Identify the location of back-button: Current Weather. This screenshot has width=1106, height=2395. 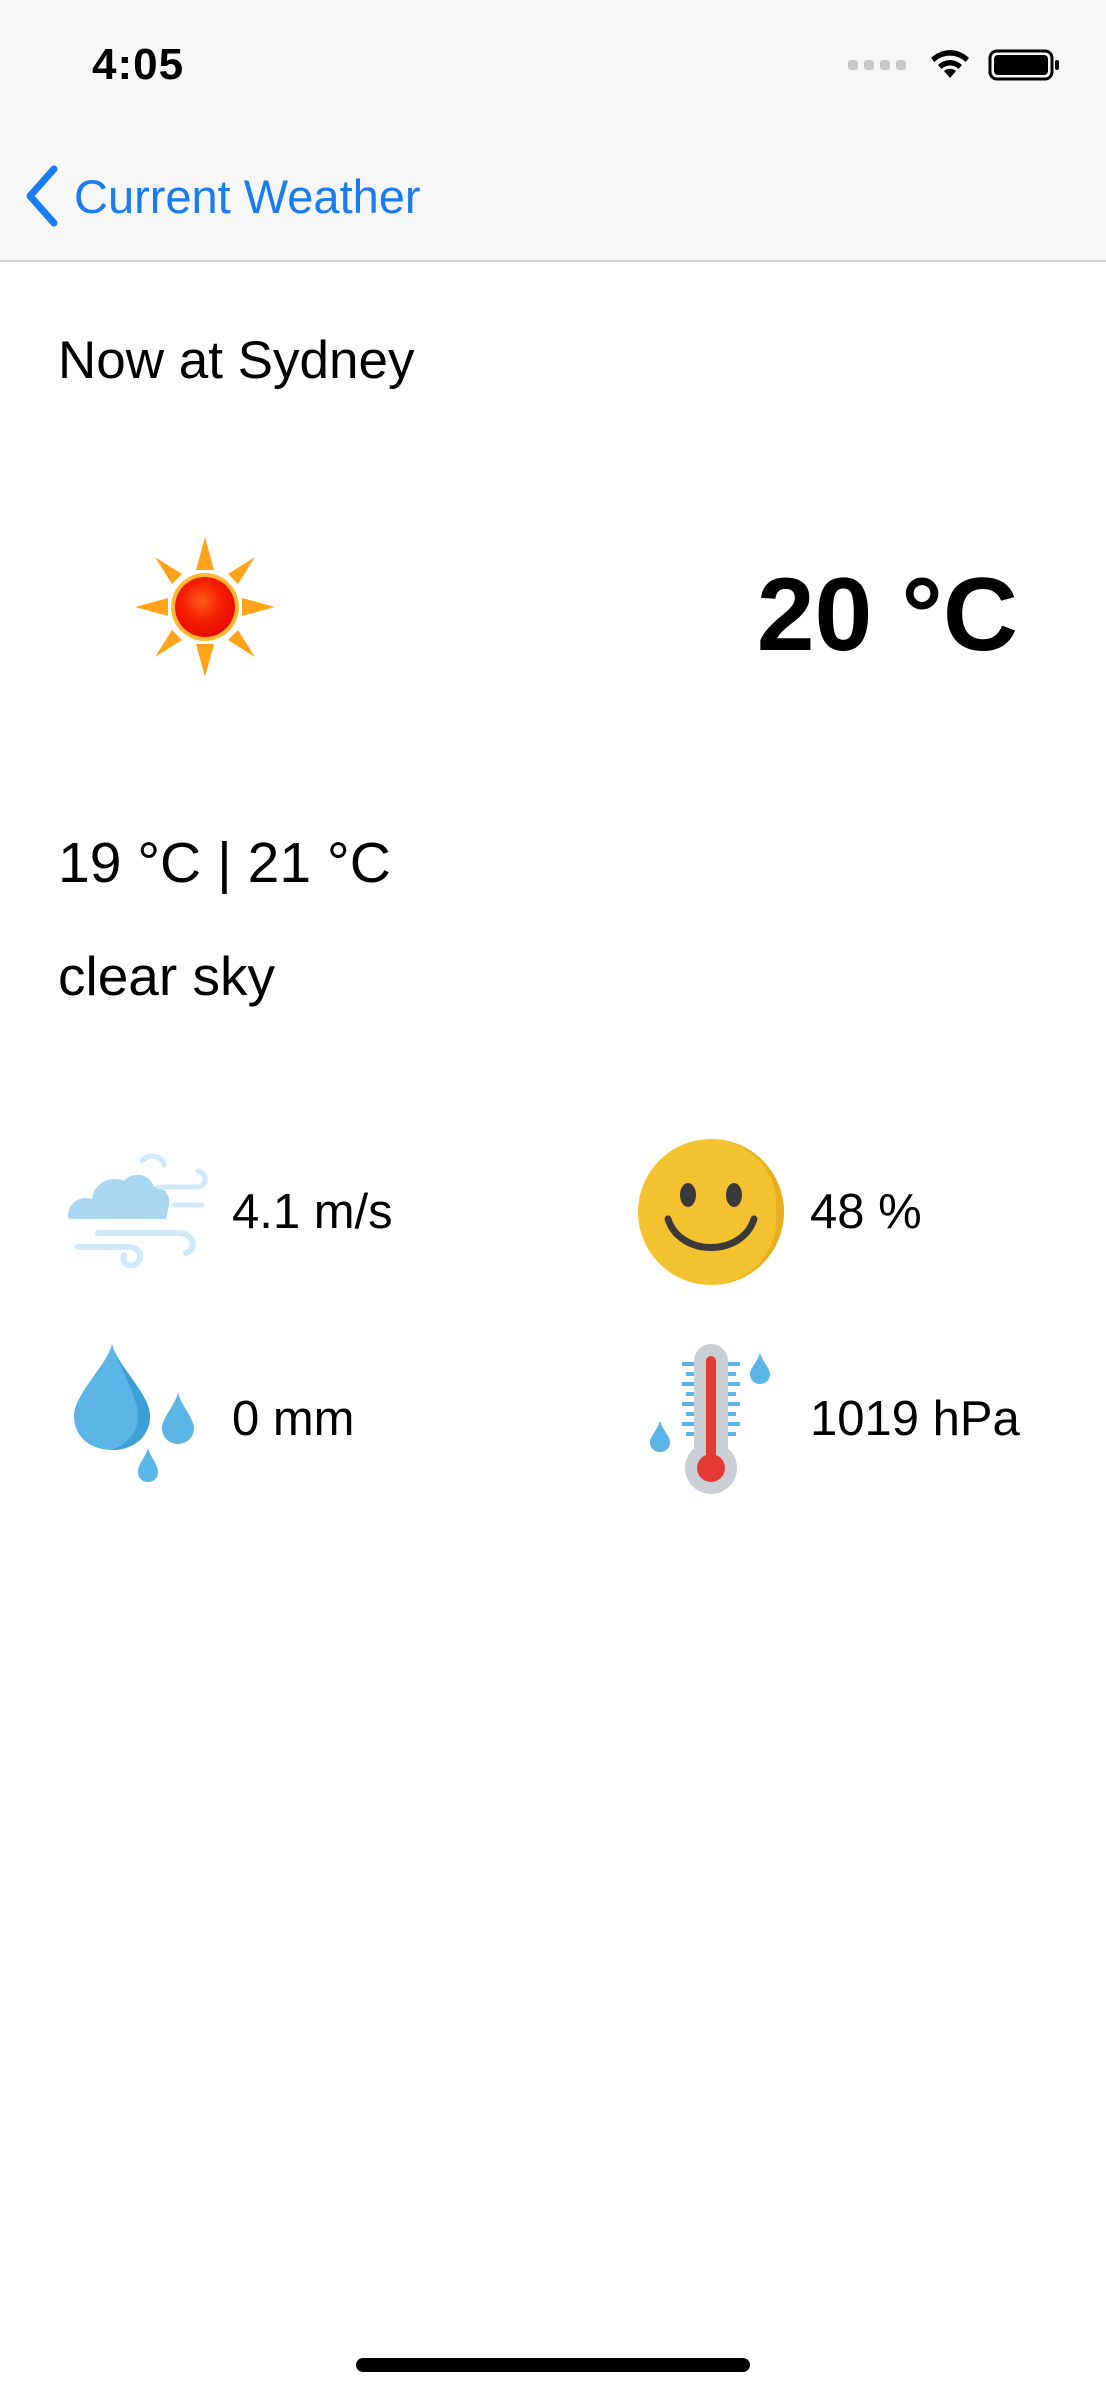
(222, 196).